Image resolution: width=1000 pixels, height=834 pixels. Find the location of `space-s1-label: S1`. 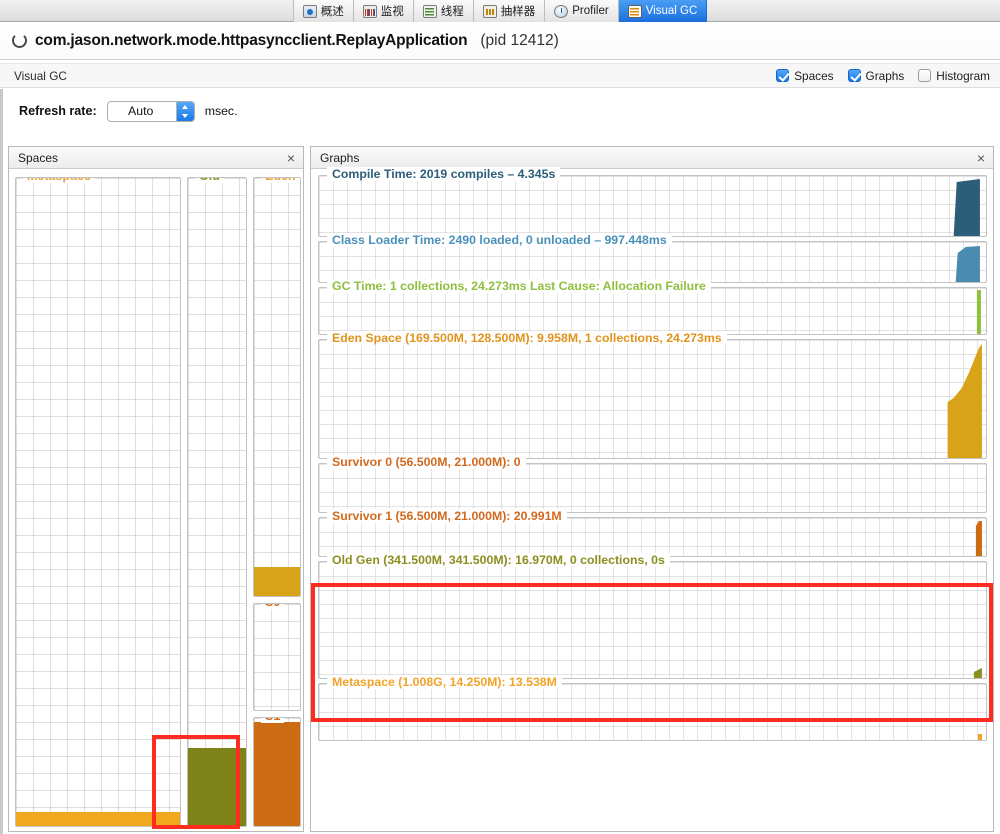

space-s1-label: S1 is located at coordinates (273, 720).